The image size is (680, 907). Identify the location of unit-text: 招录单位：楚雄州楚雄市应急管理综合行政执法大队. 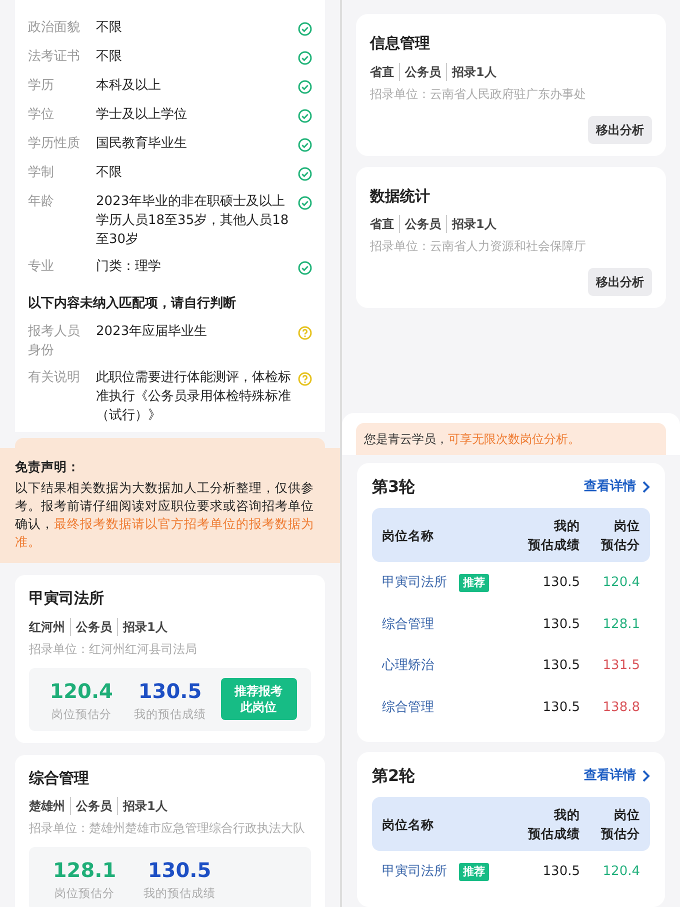
(167, 829).